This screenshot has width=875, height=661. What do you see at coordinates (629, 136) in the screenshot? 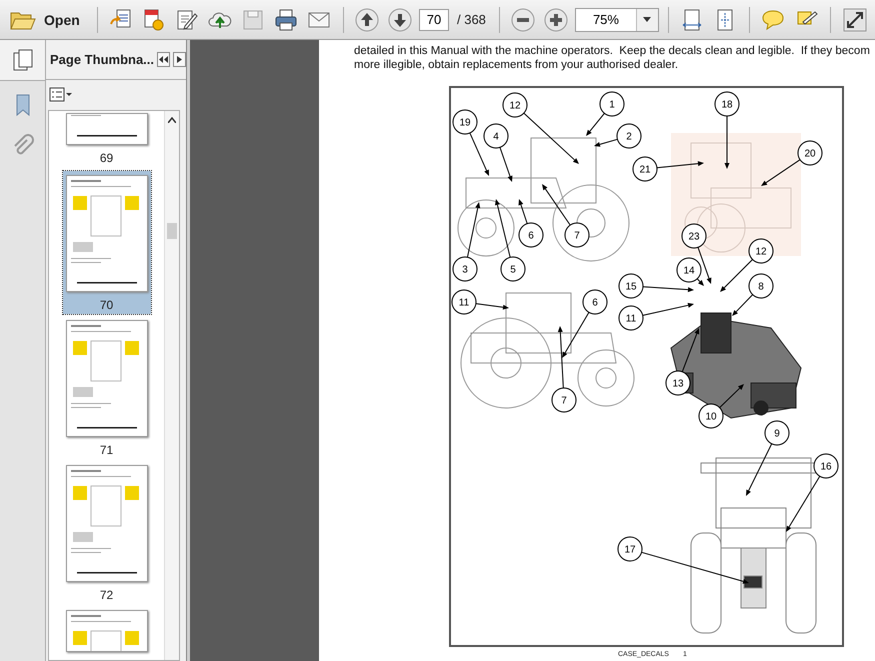
I see `callout-number: 2` at bounding box center [629, 136].